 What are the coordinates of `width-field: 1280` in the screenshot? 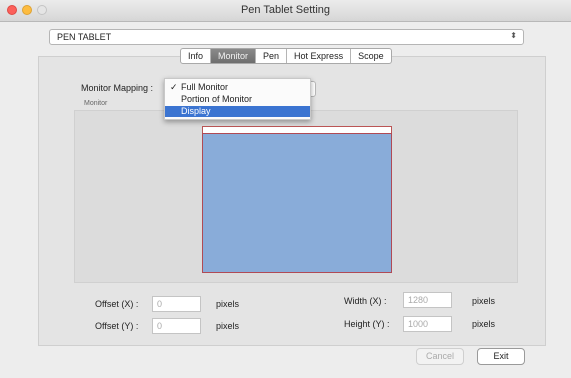 It's located at (427, 300).